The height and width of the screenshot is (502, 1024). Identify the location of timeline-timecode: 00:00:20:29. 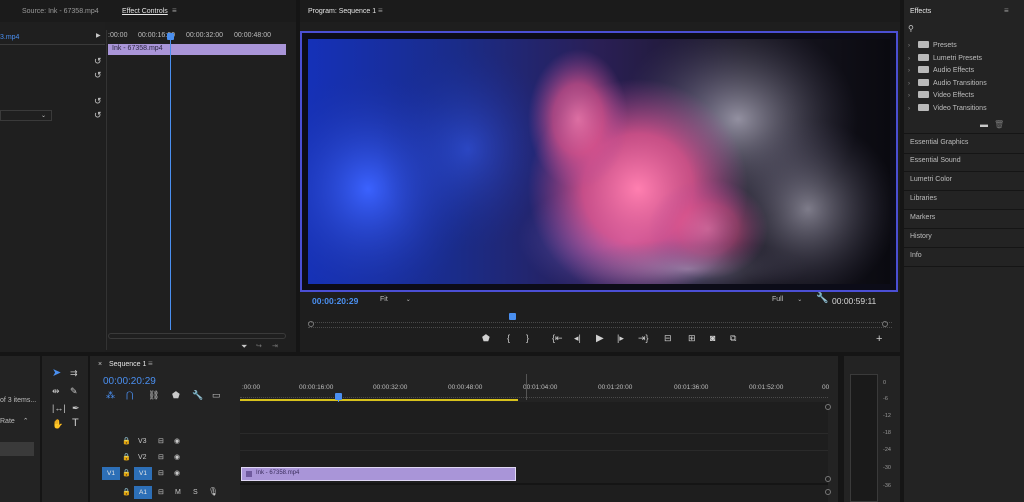
(129, 381).